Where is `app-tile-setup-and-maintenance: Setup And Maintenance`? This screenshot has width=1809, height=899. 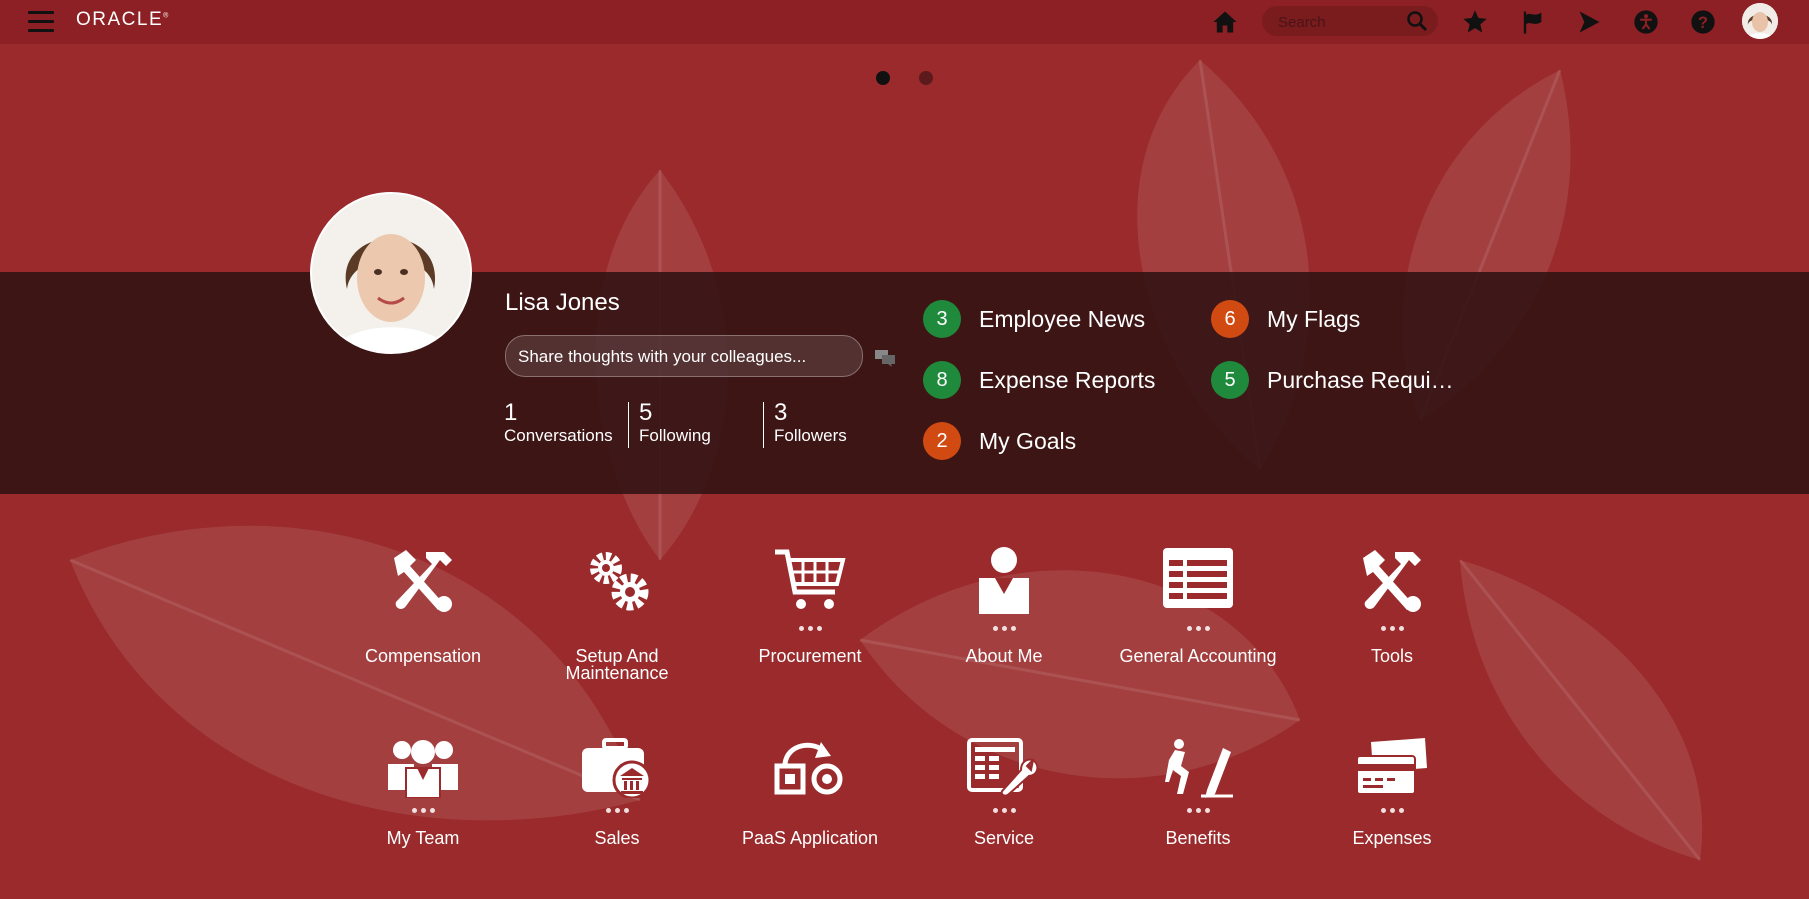
app-tile-setup-and-maintenance: Setup And Maintenance is located at coordinates (617, 614).